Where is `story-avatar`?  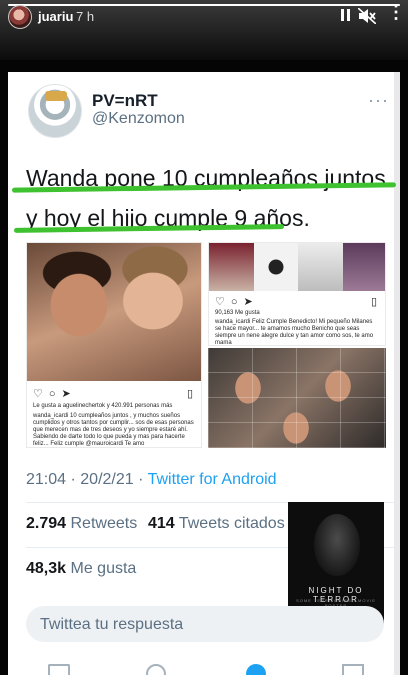 story-avatar is located at coordinates (20, 17).